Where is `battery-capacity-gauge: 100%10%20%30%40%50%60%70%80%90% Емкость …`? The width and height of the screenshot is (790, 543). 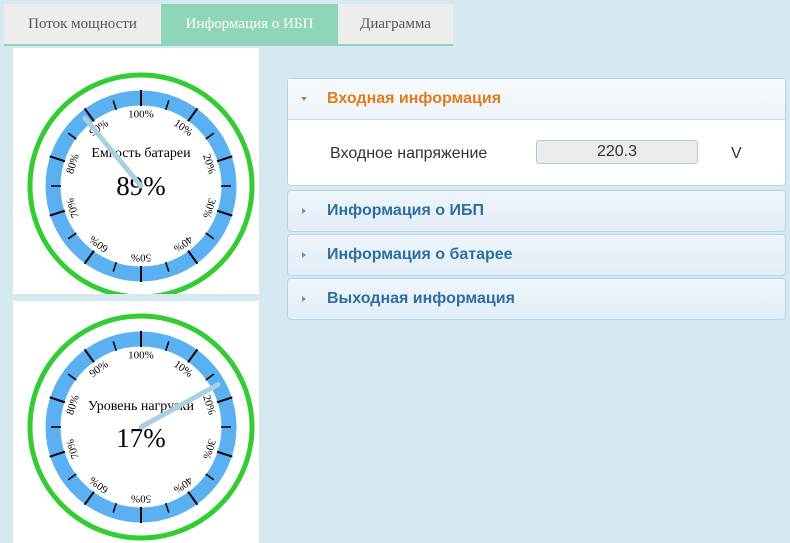
battery-capacity-gauge: 100%10%20%30%40%50%60%70%80%90% Емкость … is located at coordinates (141, 183).